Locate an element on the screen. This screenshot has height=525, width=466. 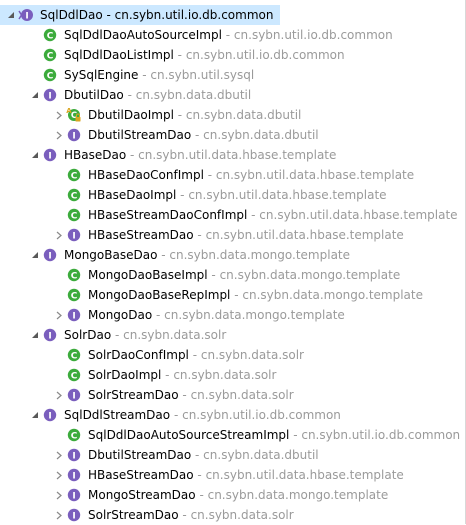
type-name: MongoStreamDao is located at coordinates (142, 495).